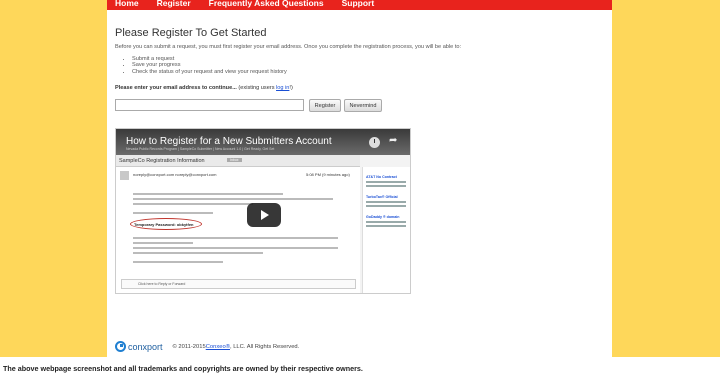 This screenshot has width=720, height=381. Describe the element at coordinates (393, 140) in the screenshot. I see `share-icon: ➦` at that location.